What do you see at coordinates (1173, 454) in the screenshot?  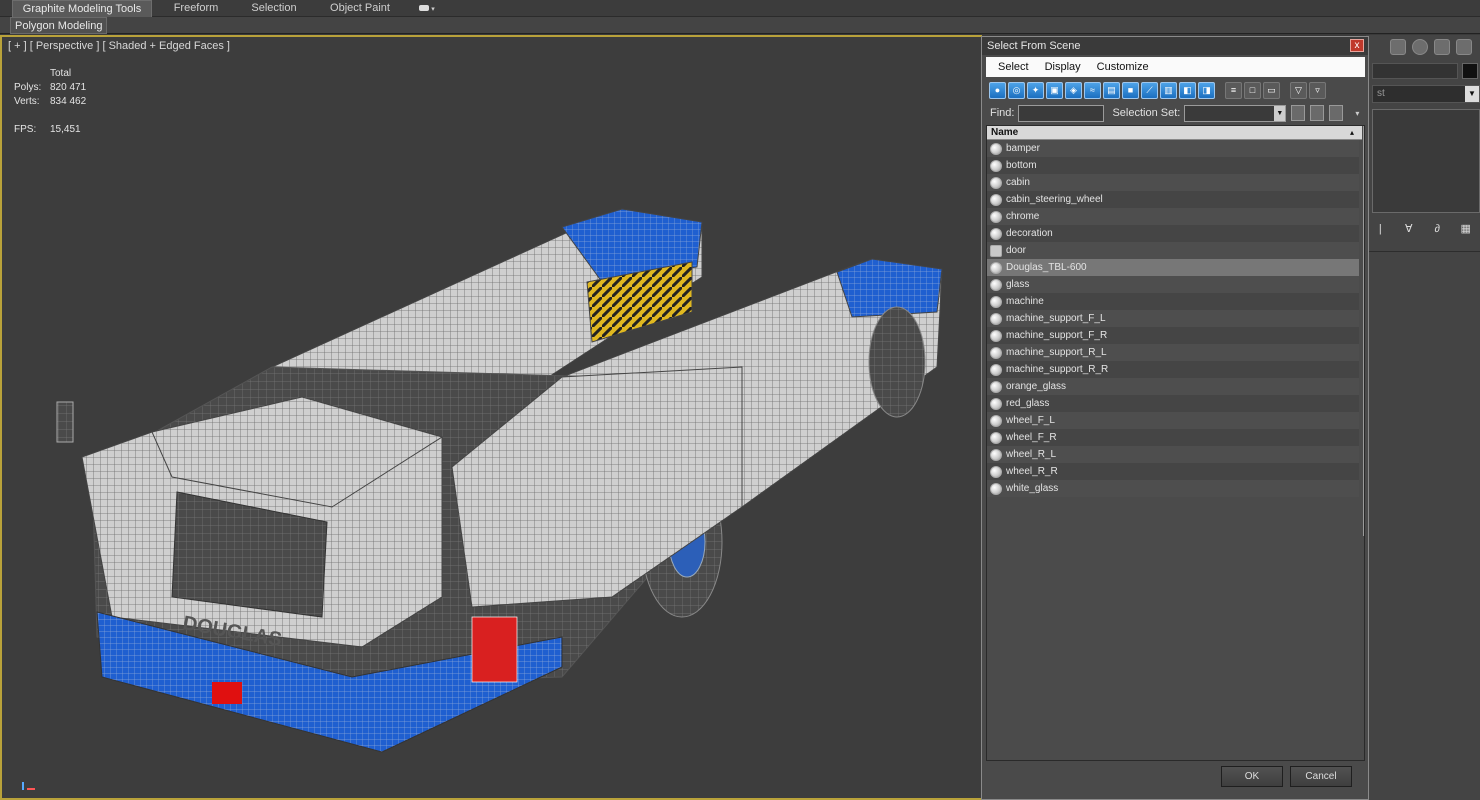 I see `list-item: wheel_R_L` at bounding box center [1173, 454].